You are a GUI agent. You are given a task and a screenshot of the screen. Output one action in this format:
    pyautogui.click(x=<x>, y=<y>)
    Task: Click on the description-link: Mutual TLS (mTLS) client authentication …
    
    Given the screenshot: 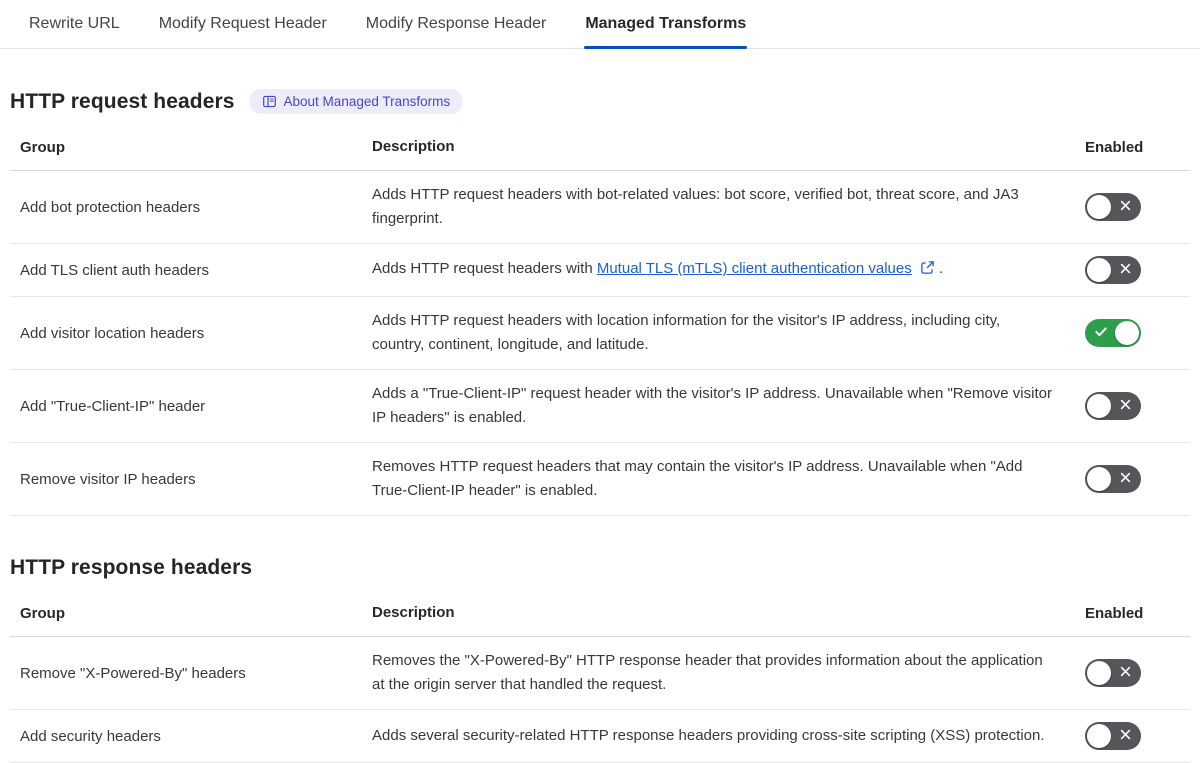 What is the action you would take?
    pyautogui.click(x=754, y=268)
    